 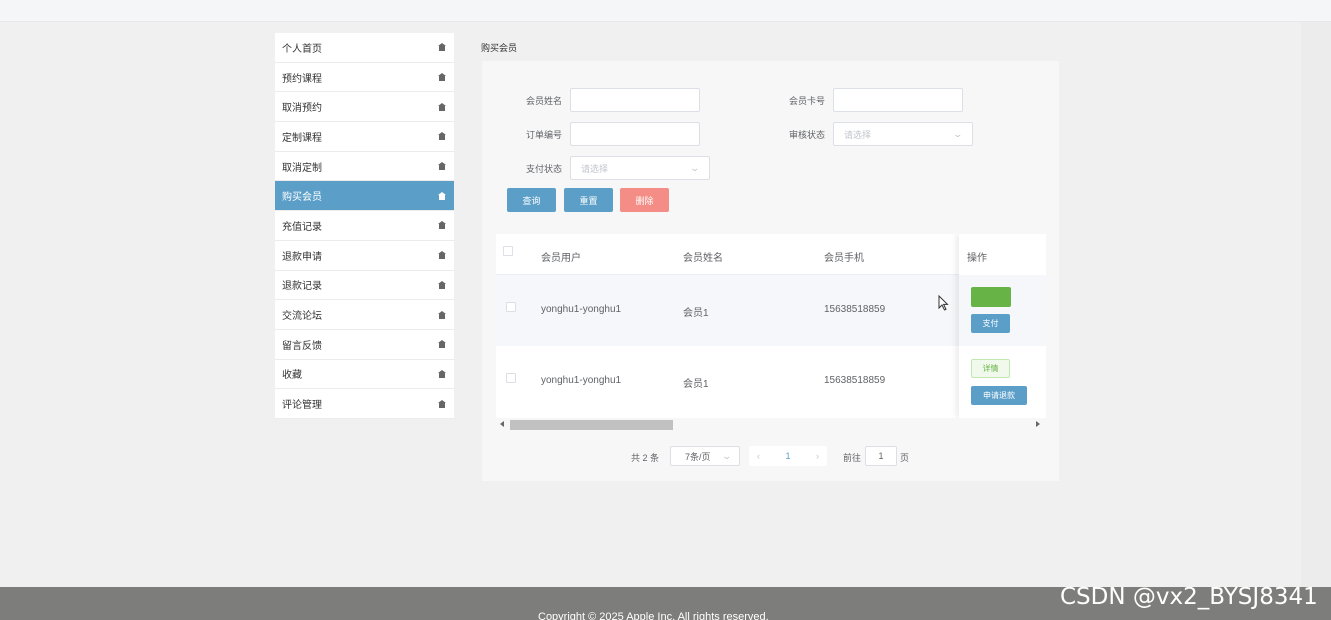 What do you see at coordinates (302, 168) in the screenshot?
I see `sidebar-item-label: 取消定制` at bounding box center [302, 168].